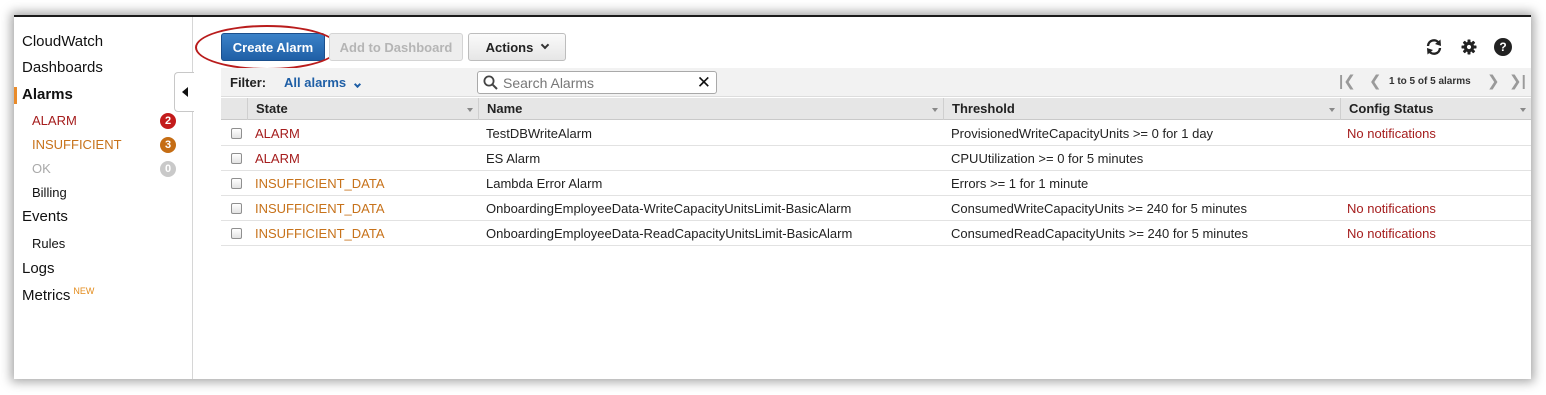 This screenshot has height=395, width=1546. What do you see at coordinates (1391, 108) in the screenshot?
I see `column-label: Config Status` at bounding box center [1391, 108].